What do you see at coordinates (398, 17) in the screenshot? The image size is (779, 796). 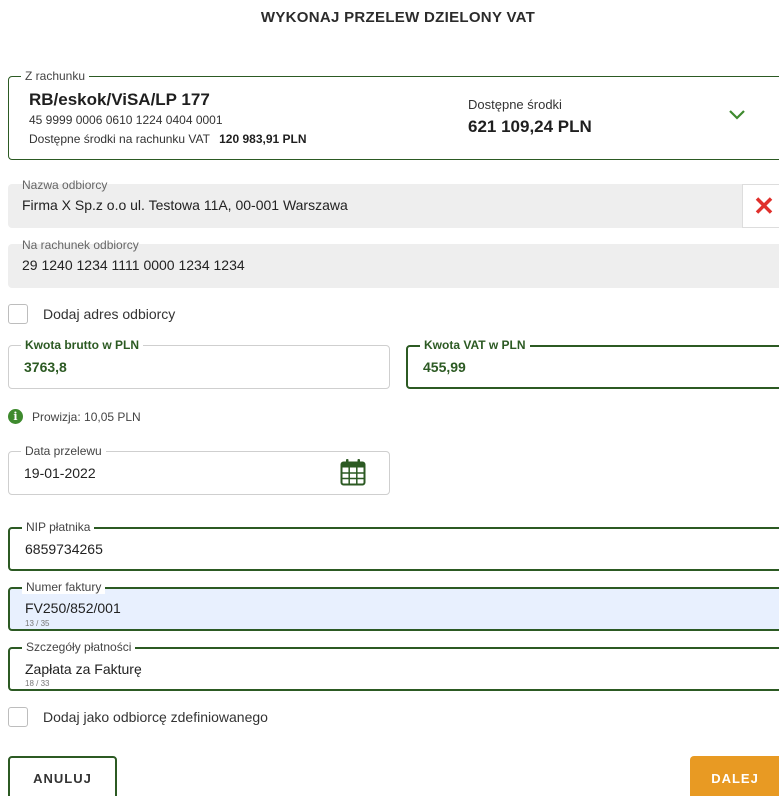 I see `page-title: WYKONAJ PRZELEW DZIELONY VAT` at bounding box center [398, 17].